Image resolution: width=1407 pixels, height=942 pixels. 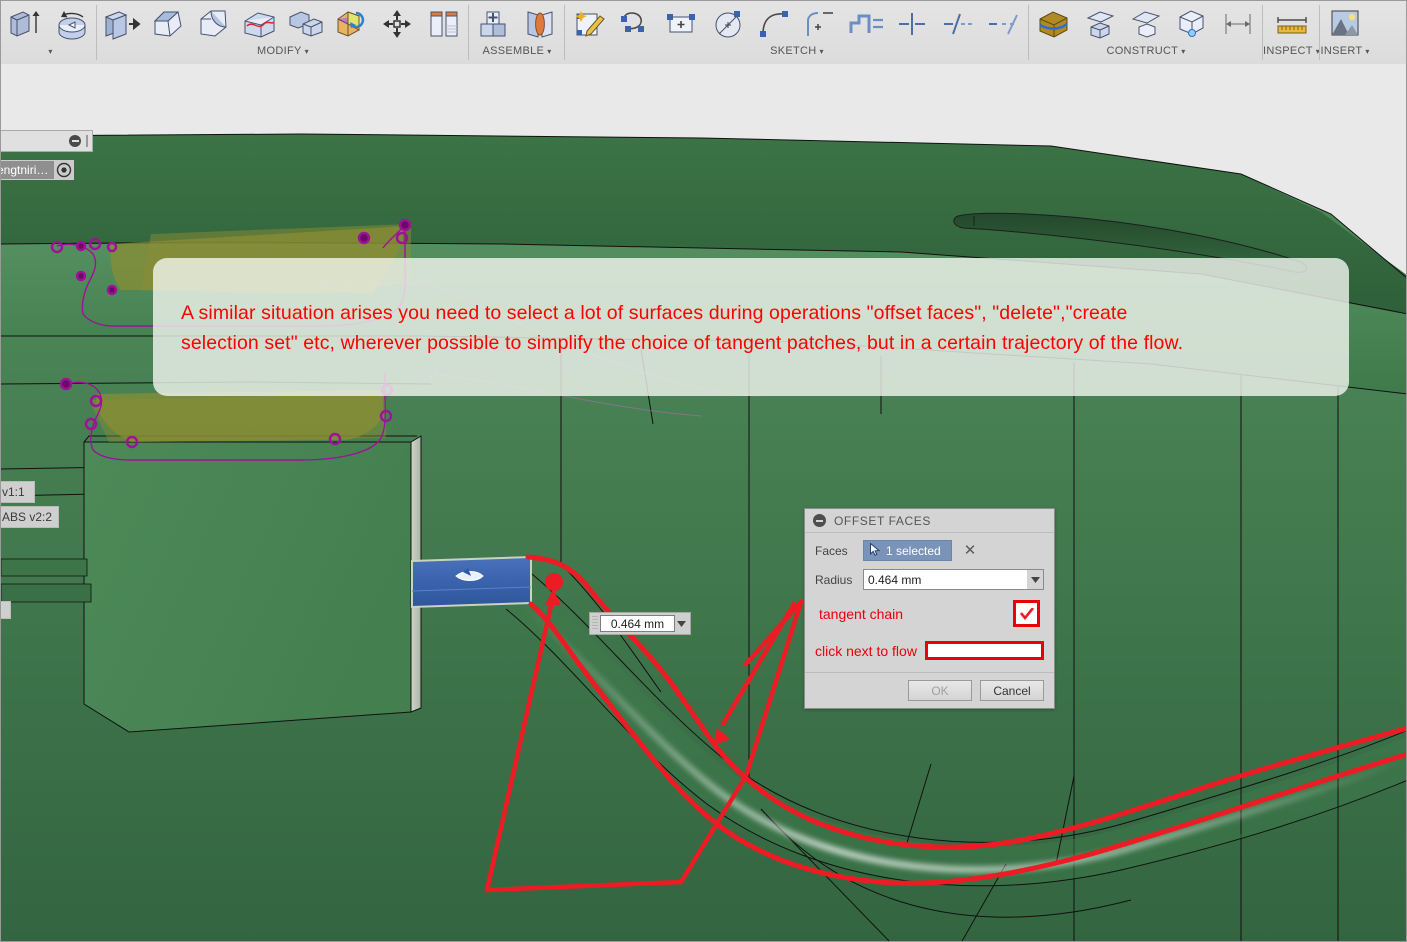 I want to click on dimension-value-text: 0.464 mm, so click(x=637, y=623).